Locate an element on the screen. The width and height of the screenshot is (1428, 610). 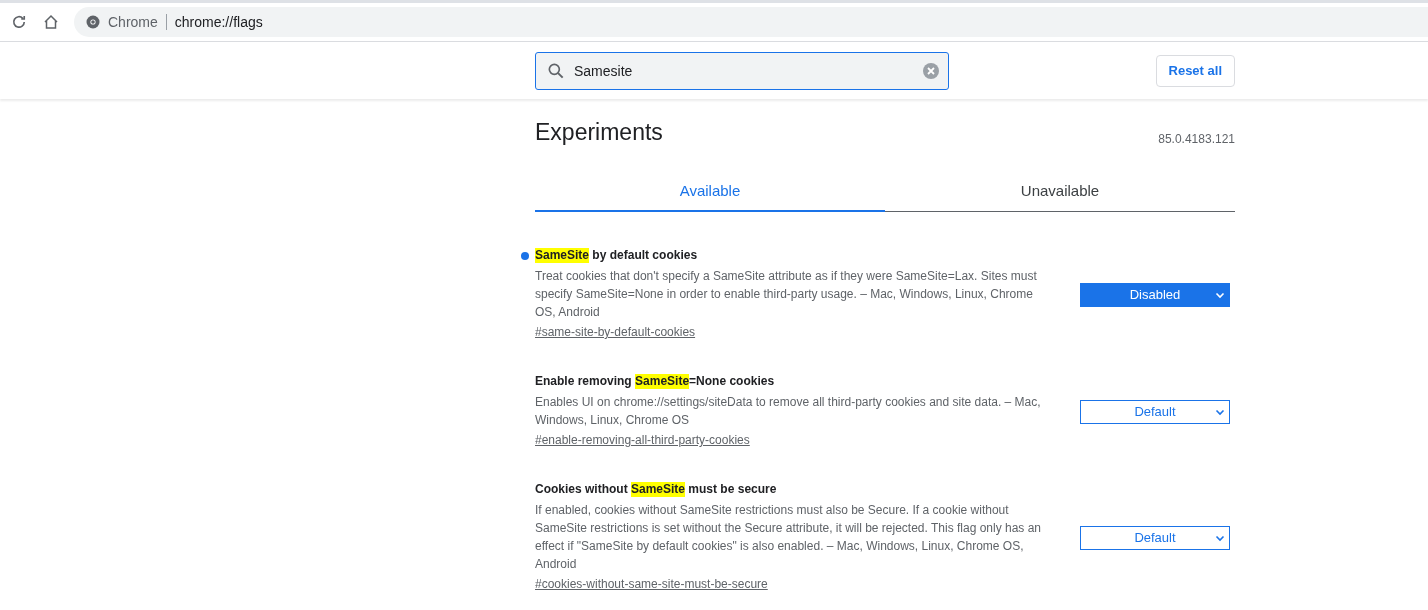
address-bar: Chrome chrome://flags is located at coordinates (751, 22).